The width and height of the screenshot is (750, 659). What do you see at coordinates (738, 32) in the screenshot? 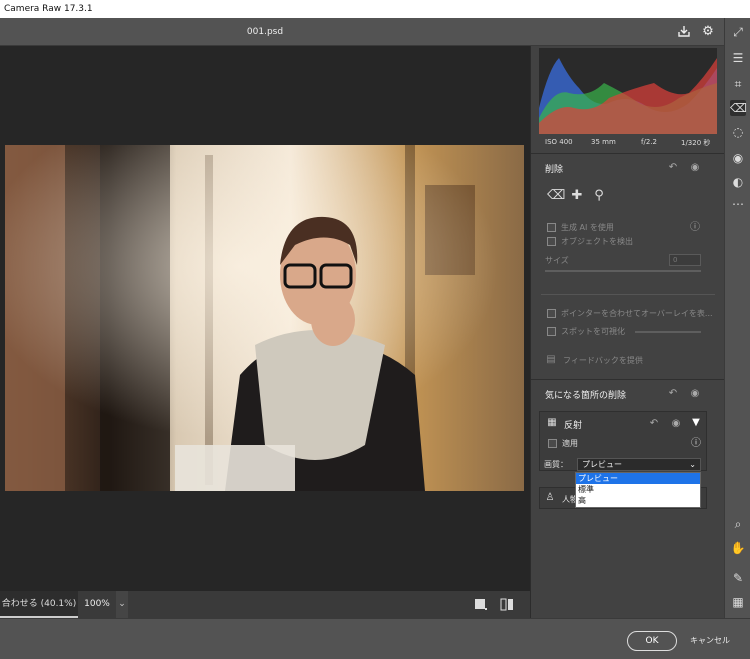
I see `fullscreen-icon: ⤢` at bounding box center [738, 32].